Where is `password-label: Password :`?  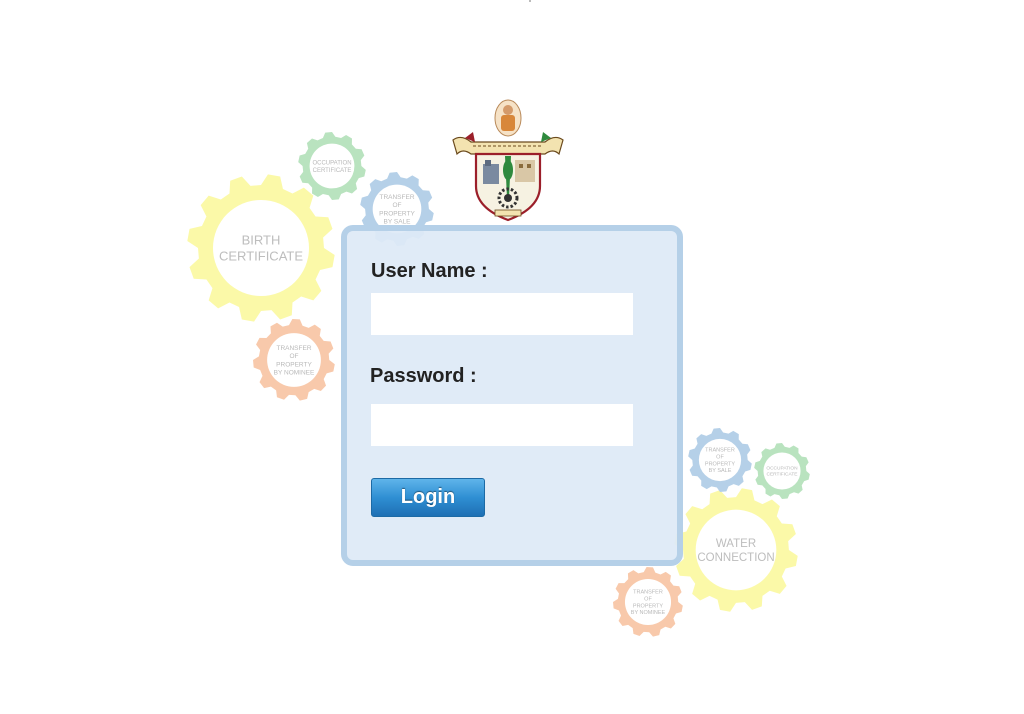 password-label: Password : is located at coordinates (423, 376).